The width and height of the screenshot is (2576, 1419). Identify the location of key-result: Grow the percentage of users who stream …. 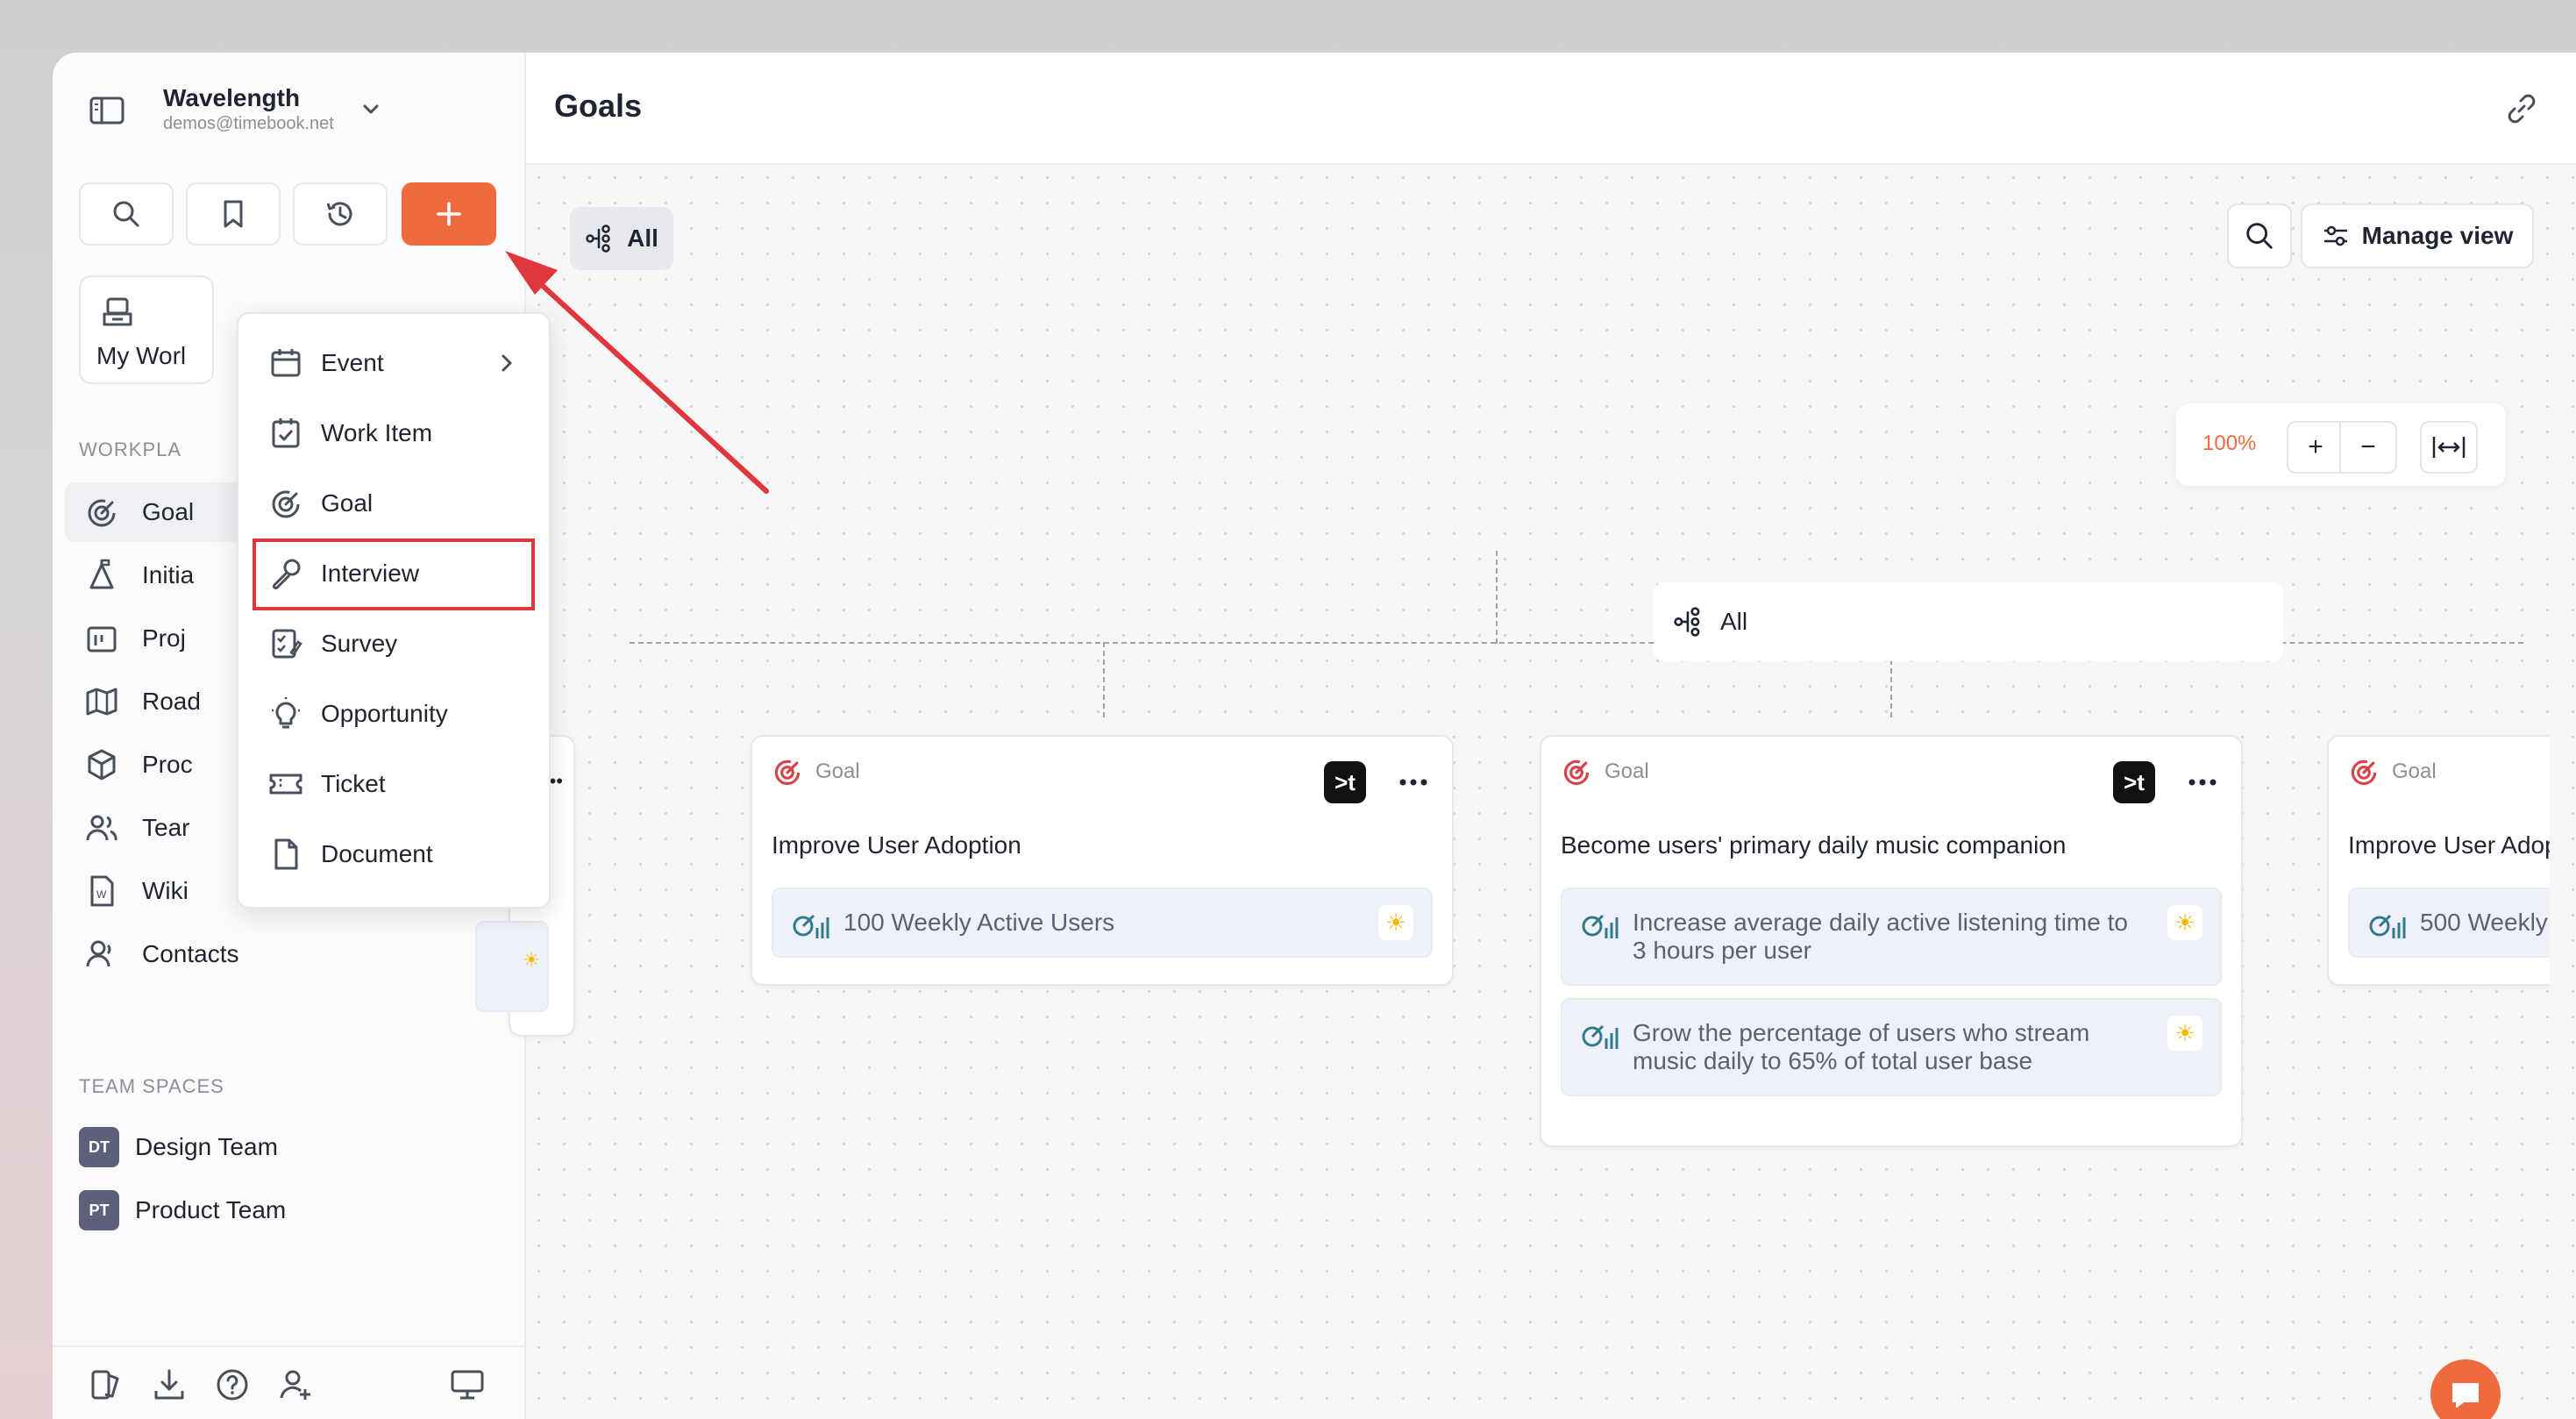
(1891, 1047).